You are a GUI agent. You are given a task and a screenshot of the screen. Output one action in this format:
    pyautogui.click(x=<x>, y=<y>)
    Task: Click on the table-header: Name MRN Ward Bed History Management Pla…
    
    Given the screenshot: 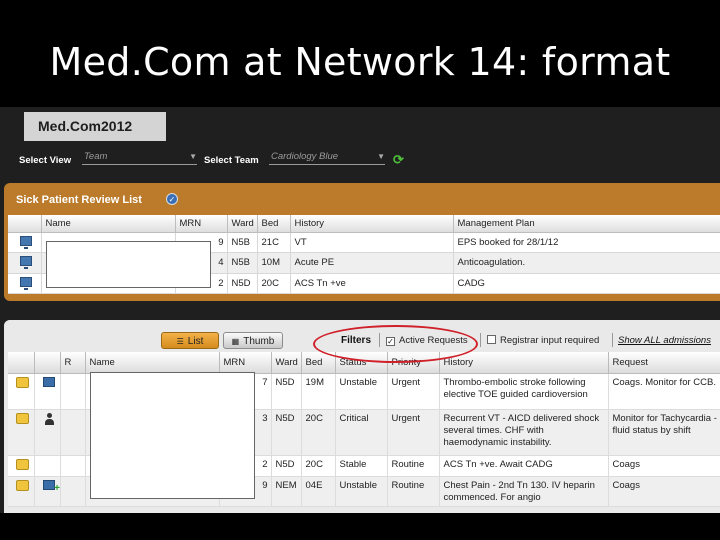 What is the action you would take?
    pyautogui.click(x=364, y=224)
    